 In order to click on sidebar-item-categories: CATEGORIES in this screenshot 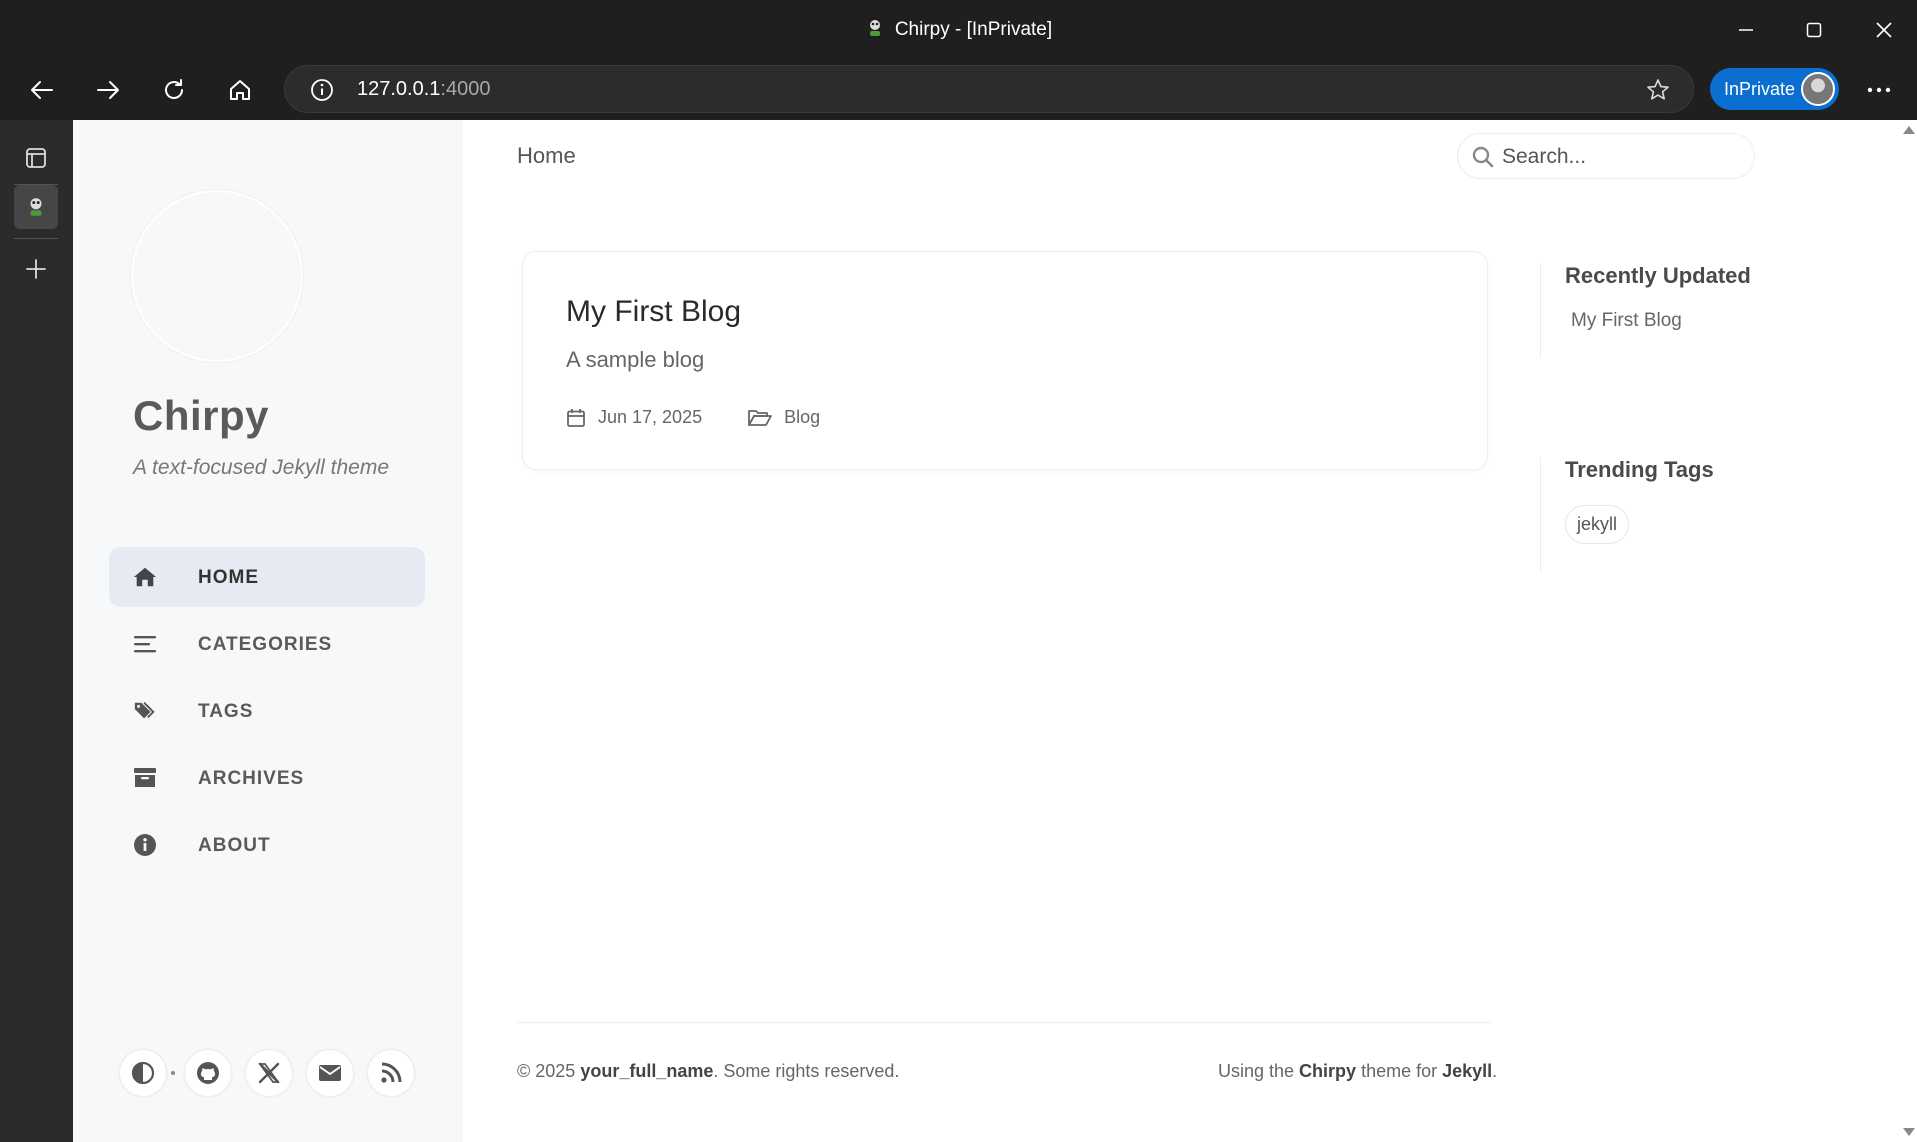, I will do `click(267, 644)`.